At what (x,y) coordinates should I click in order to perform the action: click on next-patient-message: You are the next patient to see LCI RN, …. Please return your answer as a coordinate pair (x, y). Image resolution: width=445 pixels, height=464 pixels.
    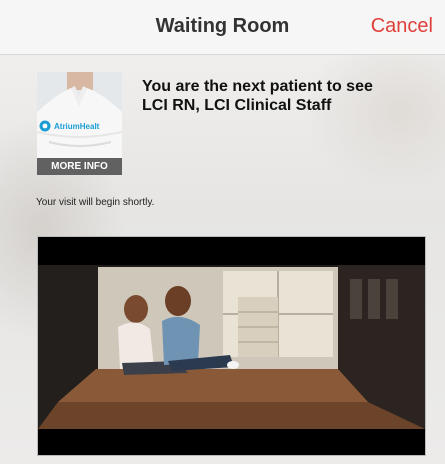
    Looking at the image, I should click on (287, 96).